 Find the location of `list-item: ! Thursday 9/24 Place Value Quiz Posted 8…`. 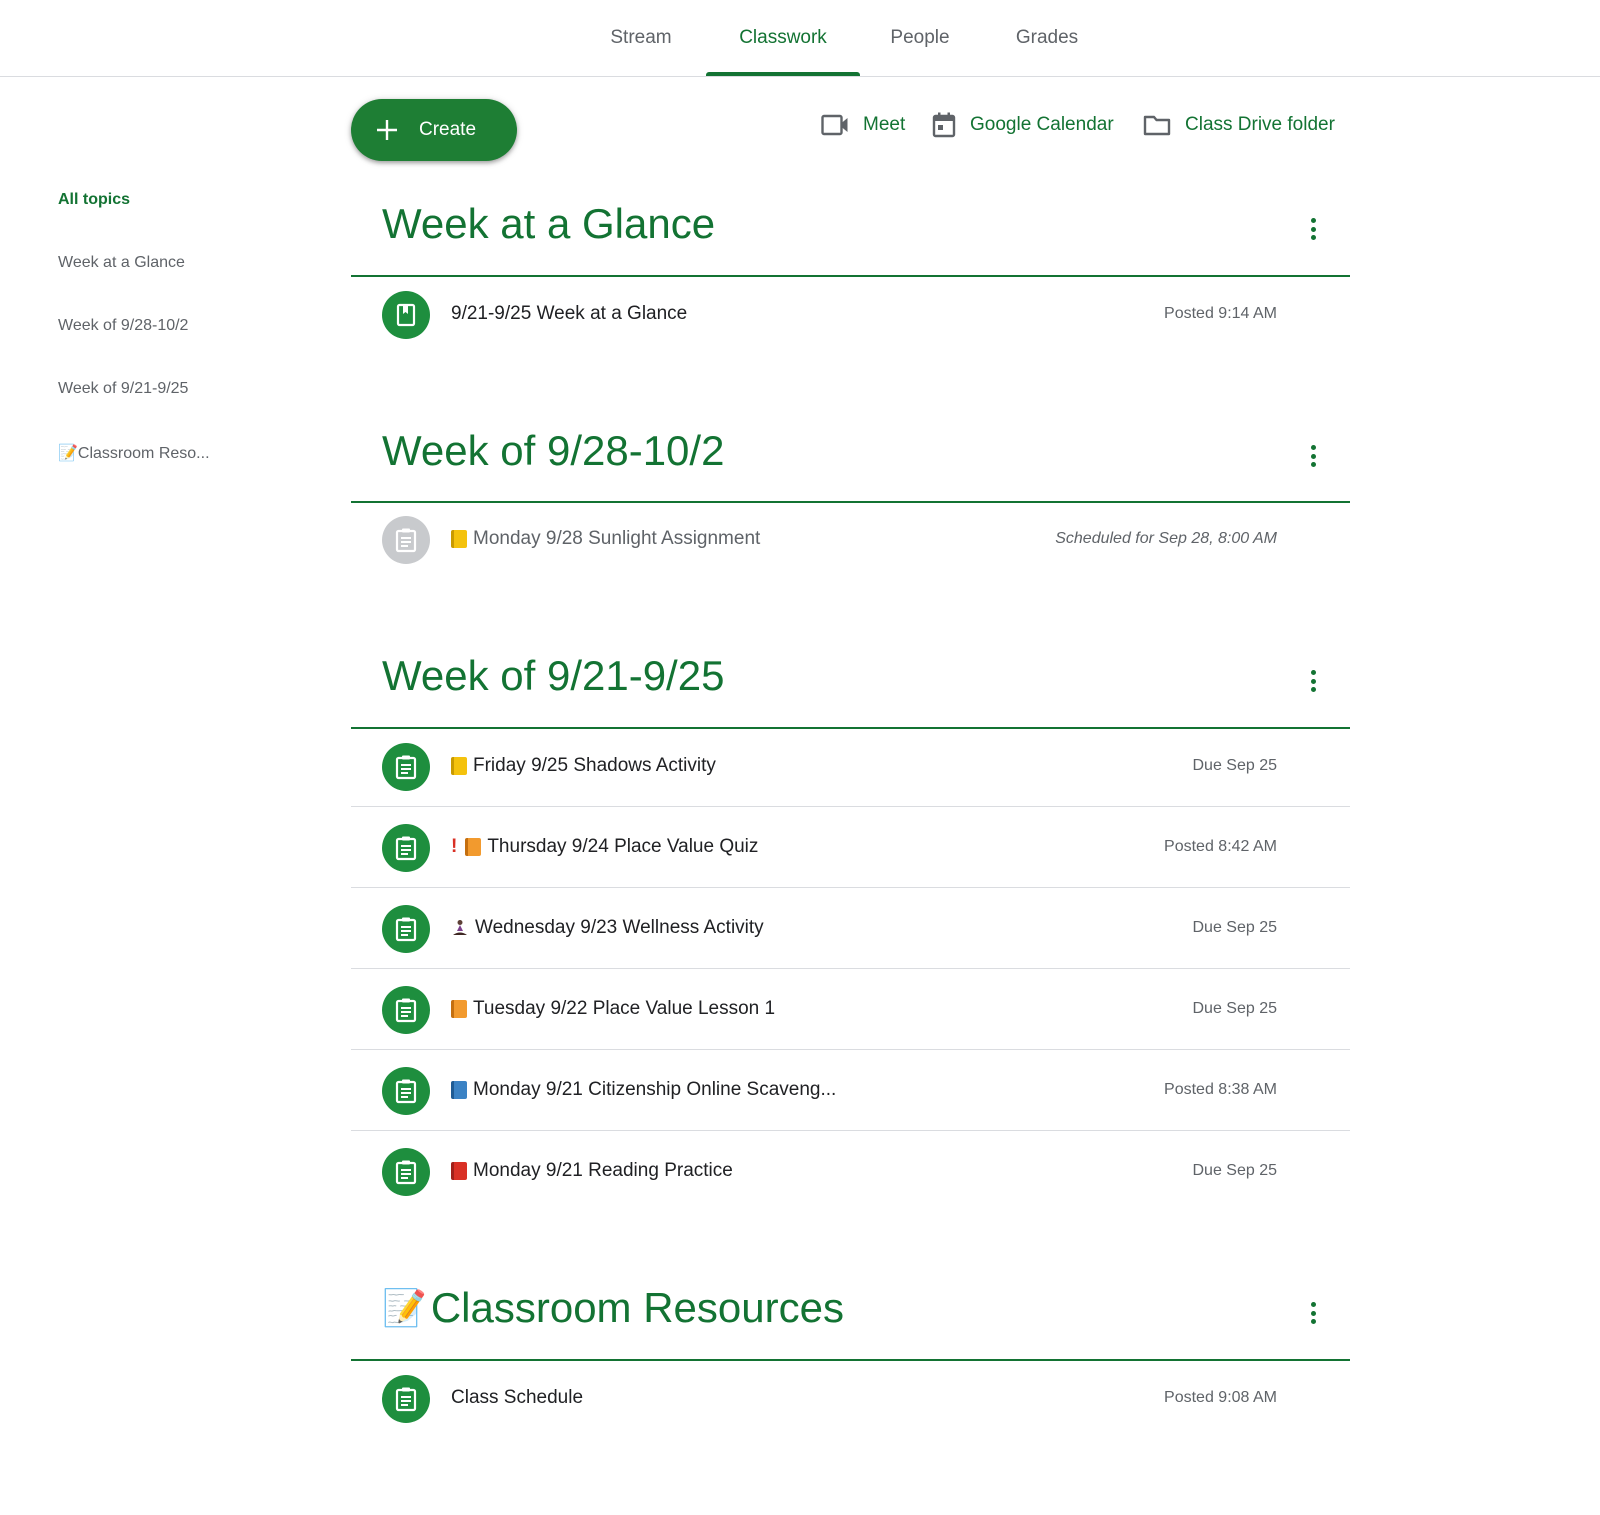

list-item: ! Thursday 9/24 Place Value Quiz Posted 8… is located at coordinates (850, 848).